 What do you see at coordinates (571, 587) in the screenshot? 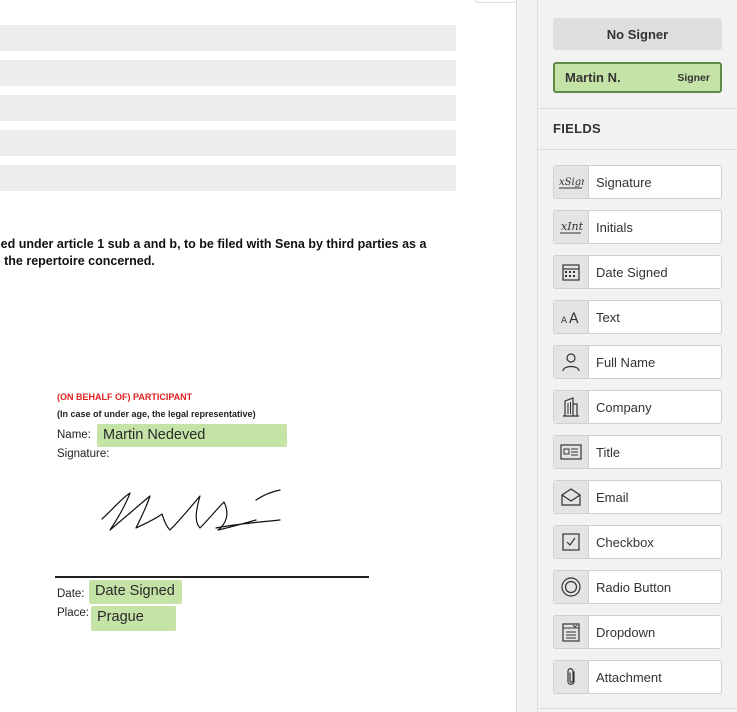
I see `radio-icon` at bounding box center [571, 587].